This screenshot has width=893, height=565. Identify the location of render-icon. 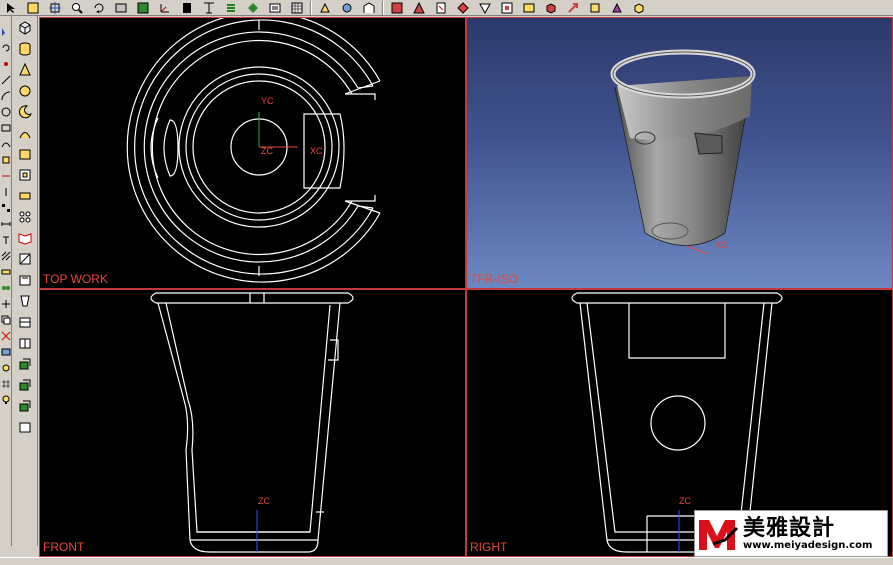
(187, 8).